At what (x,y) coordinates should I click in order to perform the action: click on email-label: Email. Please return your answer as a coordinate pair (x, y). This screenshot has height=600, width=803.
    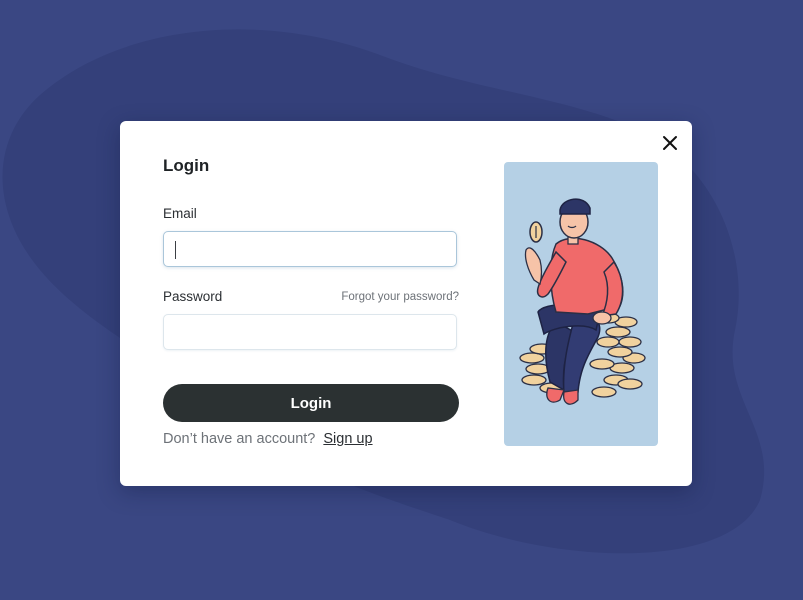
    Looking at the image, I should click on (180, 213).